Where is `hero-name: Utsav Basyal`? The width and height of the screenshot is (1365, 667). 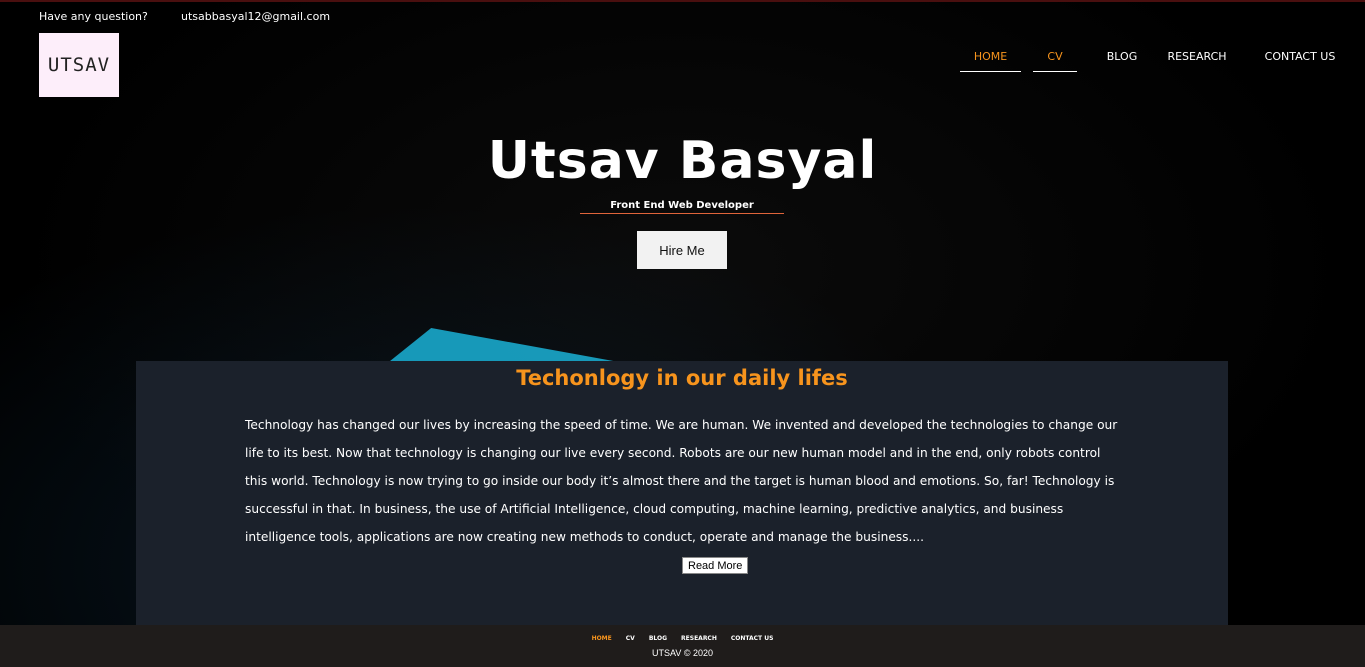
hero-name: Utsav Basyal is located at coordinates (682, 161).